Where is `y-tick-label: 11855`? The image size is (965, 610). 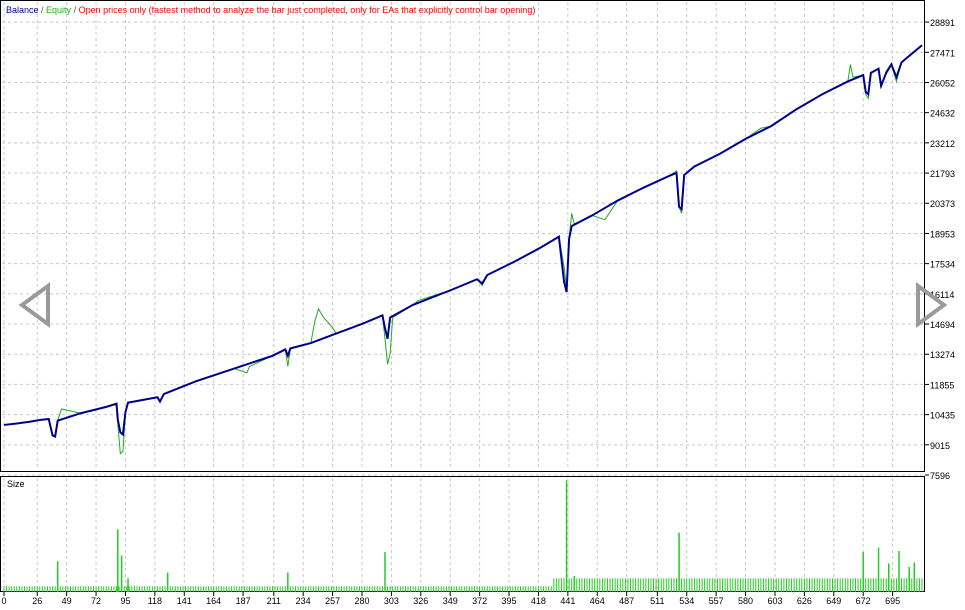 y-tick-label: 11855 is located at coordinates (942, 385).